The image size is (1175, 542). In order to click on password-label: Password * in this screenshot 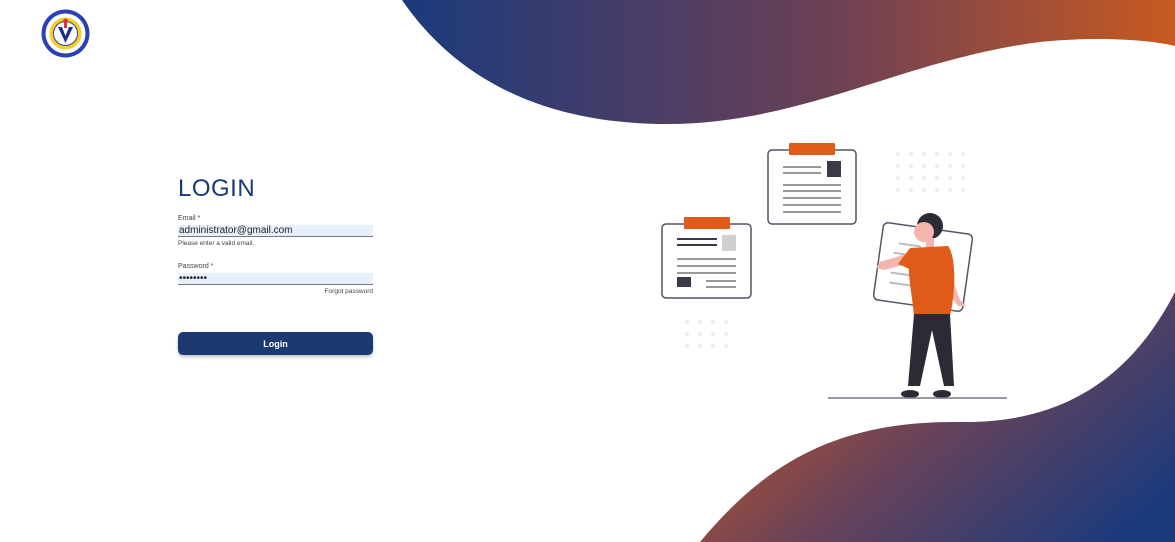, I will do `click(196, 266)`.